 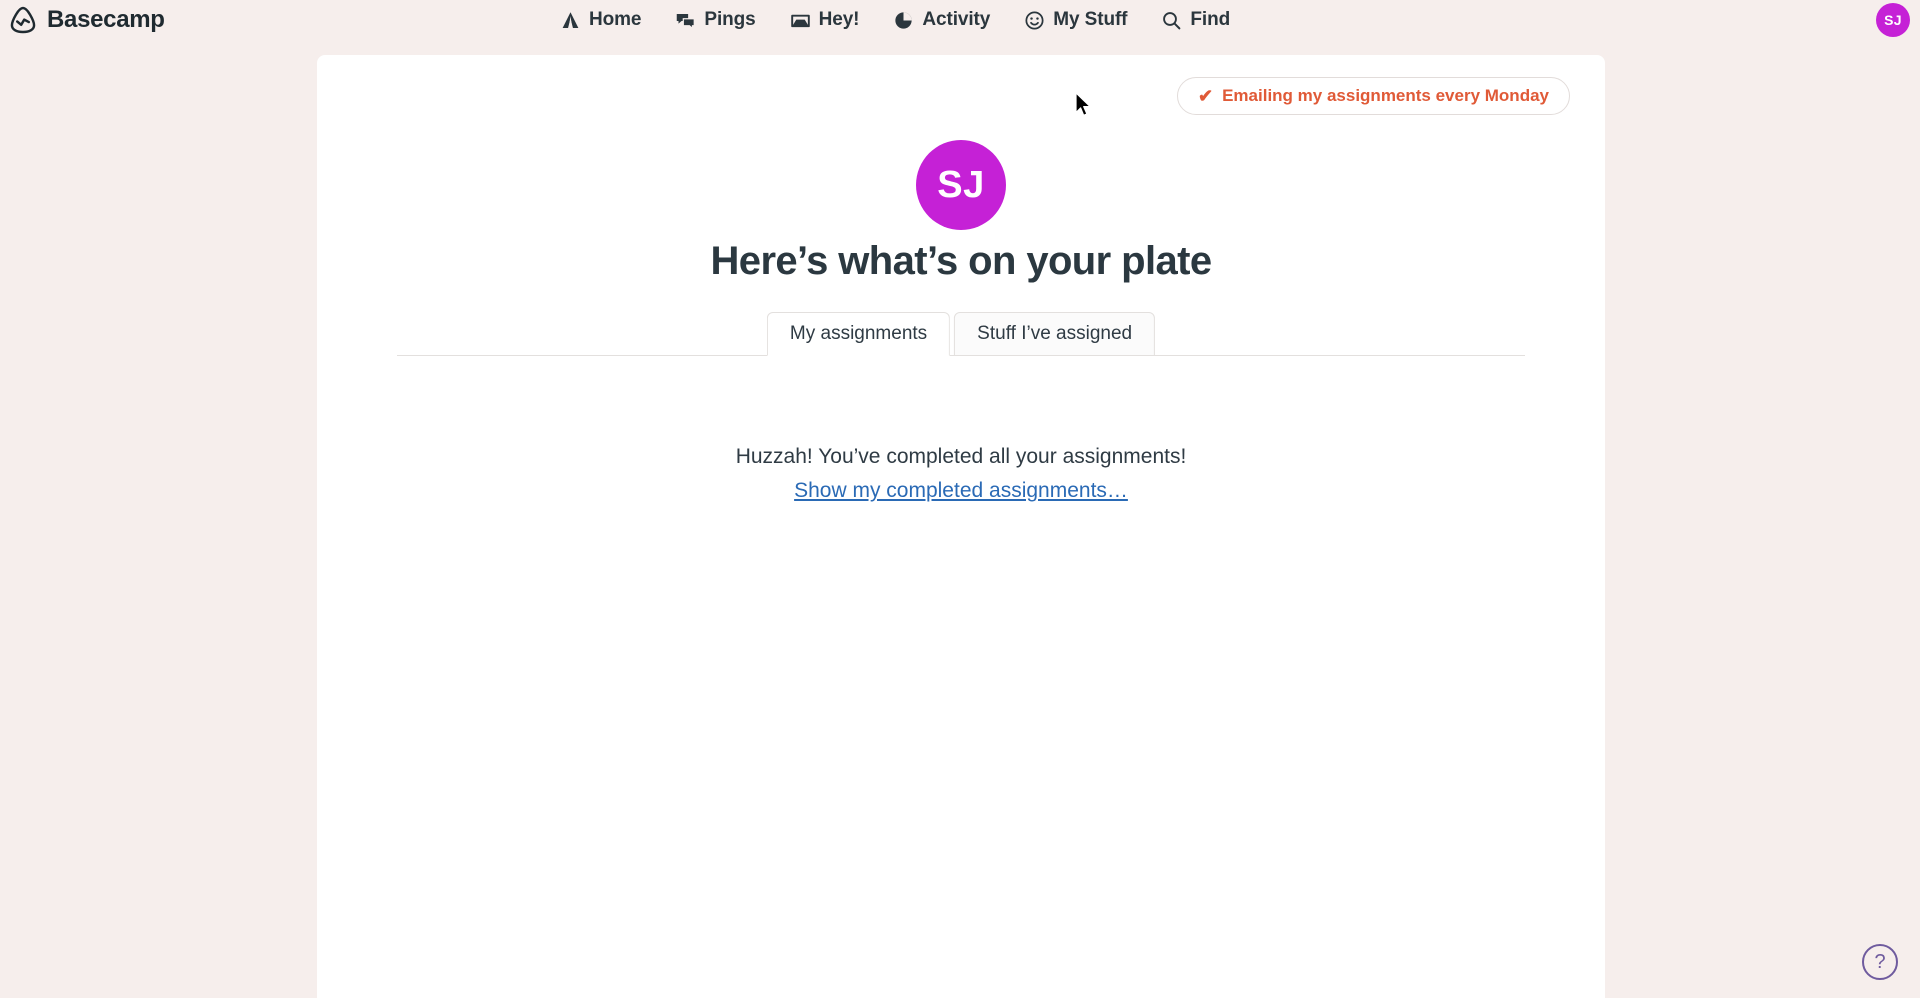 I want to click on nav-item-home: Home, so click(x=600, y=20).